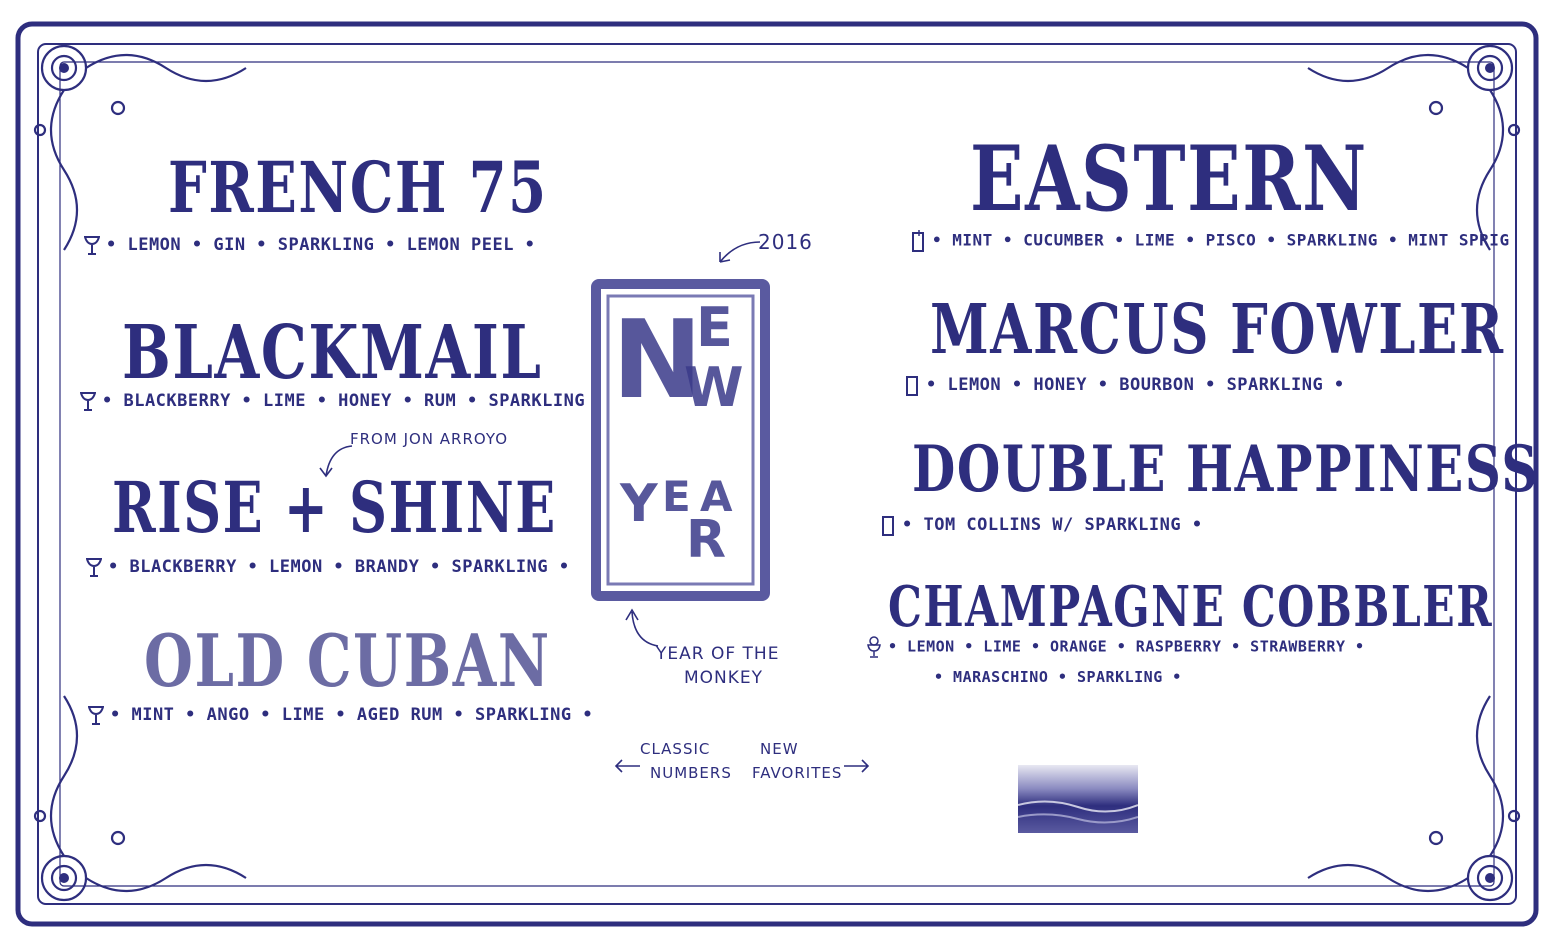 The height and width of the screenshot is (944, 1554). I want to click on left-arrow-icon, so click(627, 766).